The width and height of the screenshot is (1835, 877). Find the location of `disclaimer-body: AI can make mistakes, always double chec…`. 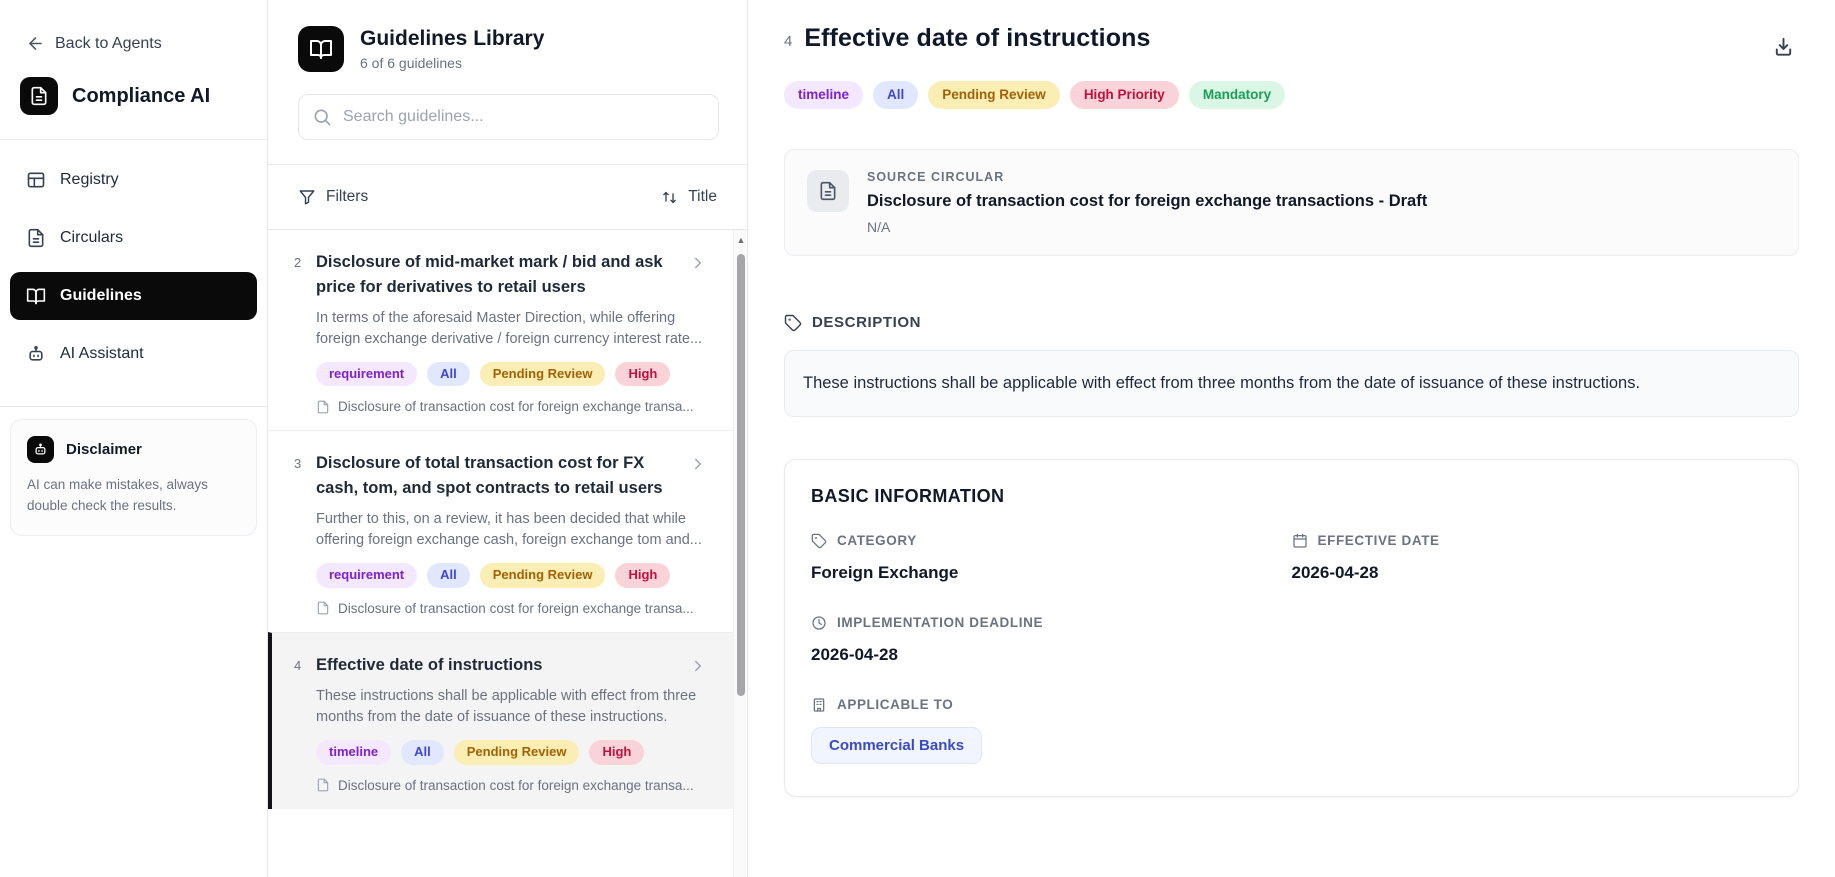

disclaimer-body: AI can make mistakes, always double chec… is located at coordinates (117, 495).